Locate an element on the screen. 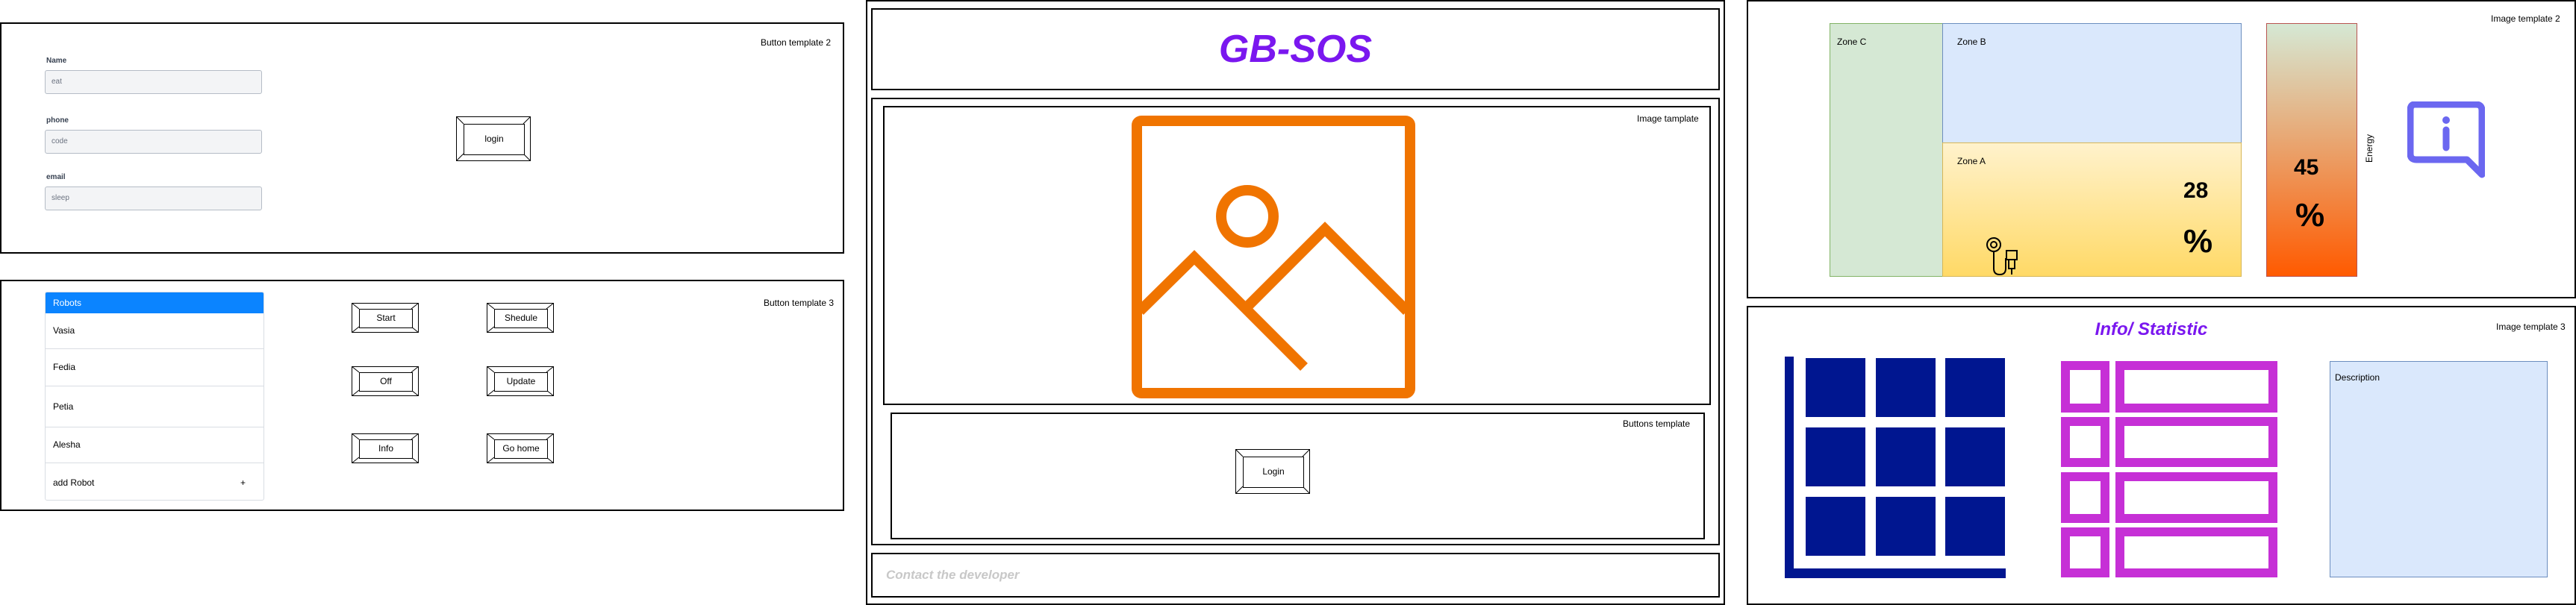  info-button: Info is located at coordinates (385, 448).